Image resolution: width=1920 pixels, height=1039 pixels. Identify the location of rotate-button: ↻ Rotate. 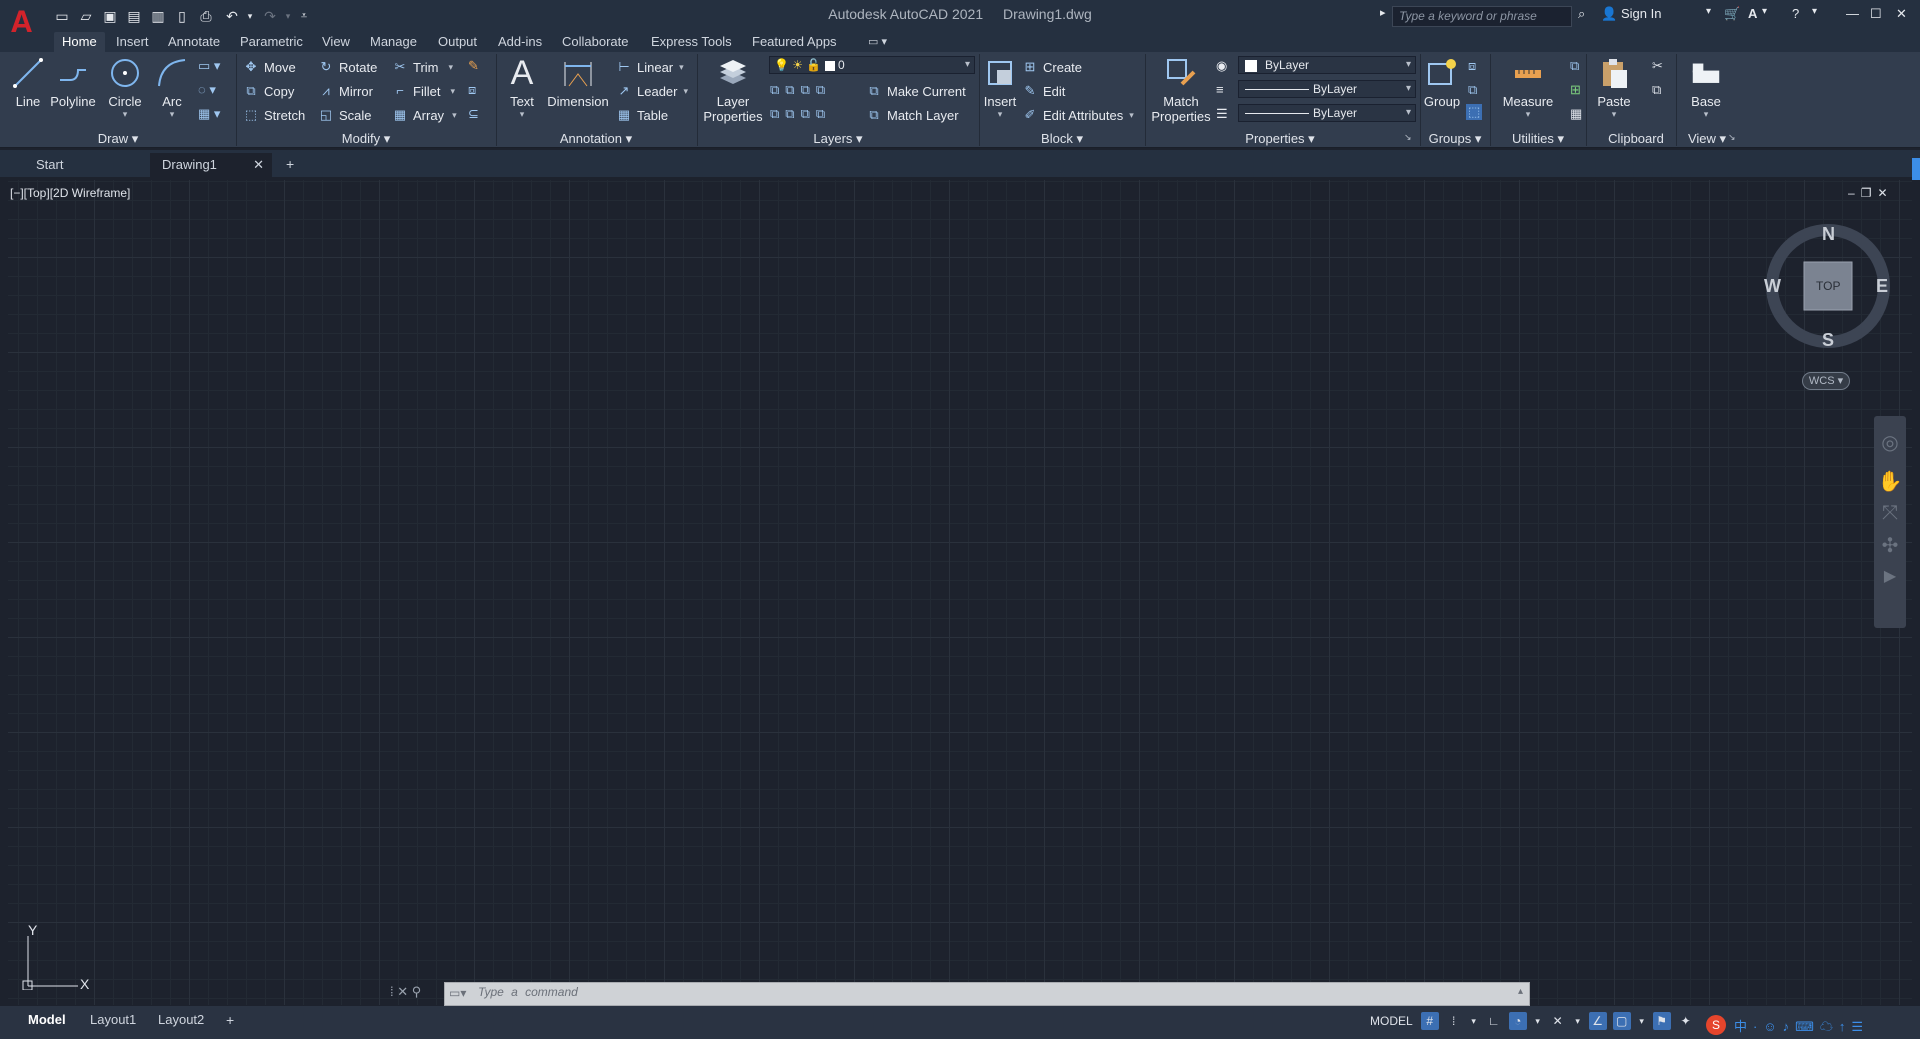
(348, 67).